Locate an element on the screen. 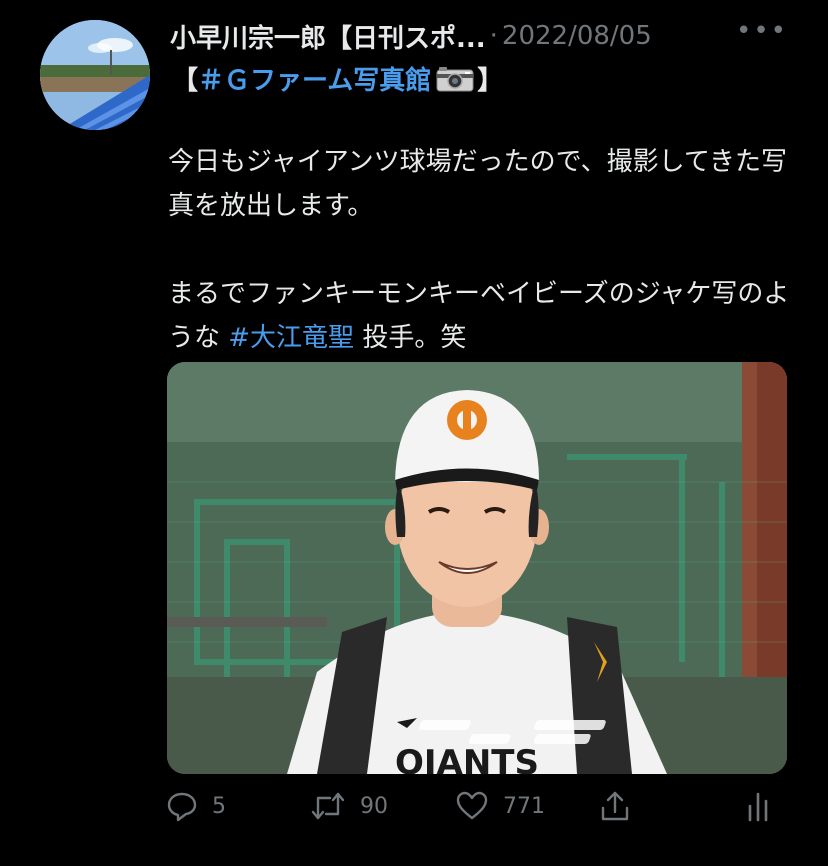 The height and width of the screenshot is (866, 828). tweet-date: 2022/08/05 is located at coordinates (577, 36).